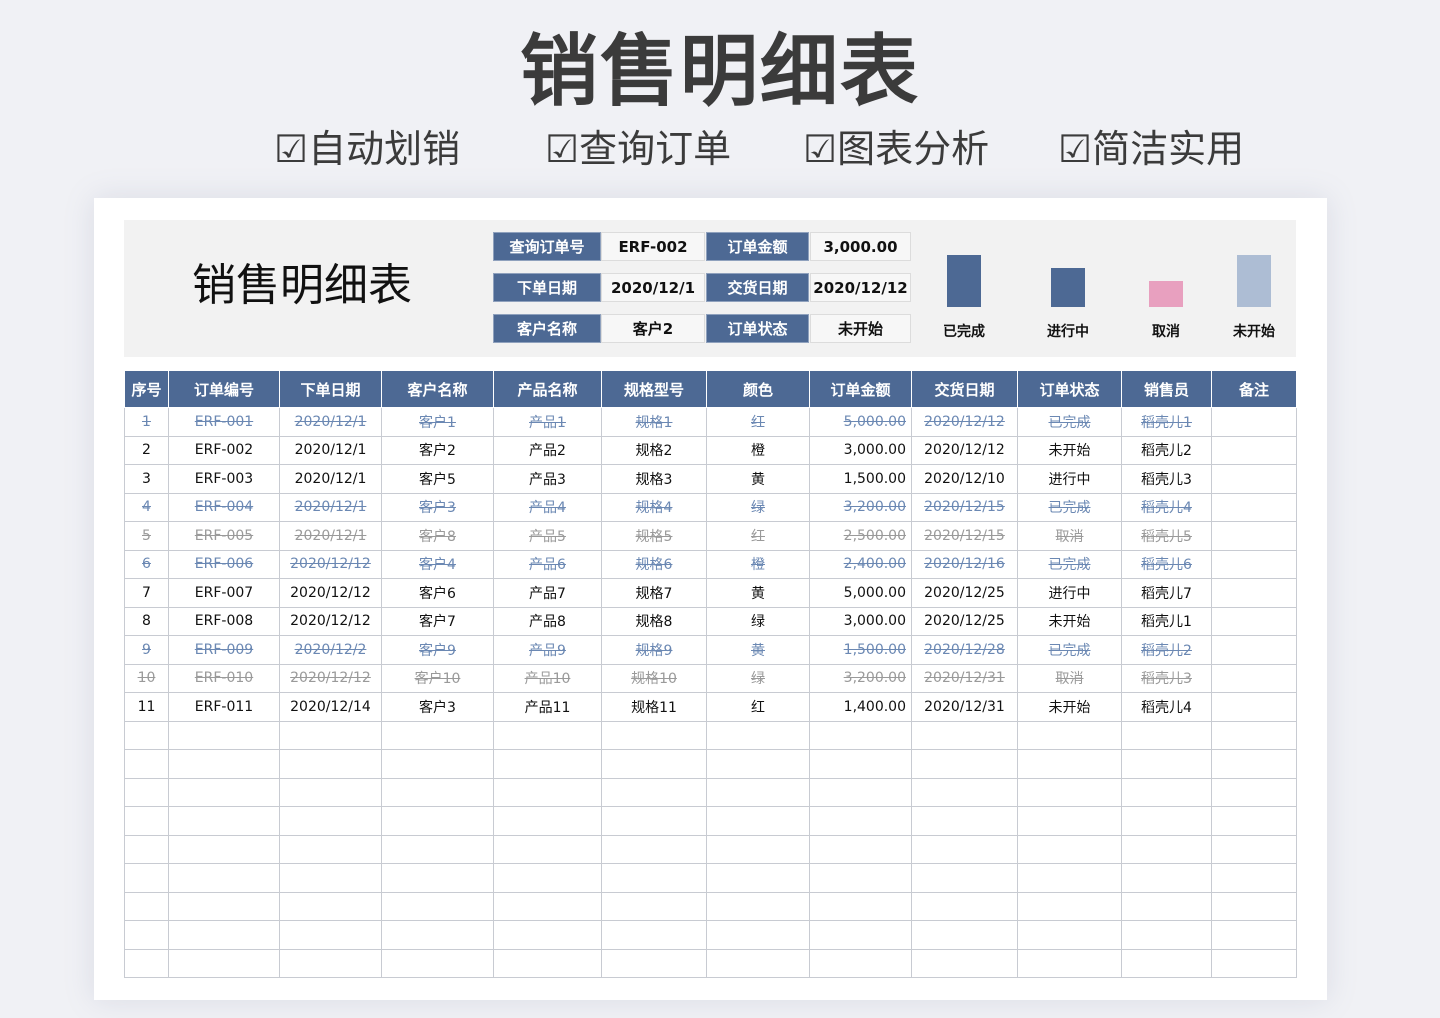 The width and height of the screenshot is (1440, 1018). I want to click on table-cell: 规格3, so click(654, 479).